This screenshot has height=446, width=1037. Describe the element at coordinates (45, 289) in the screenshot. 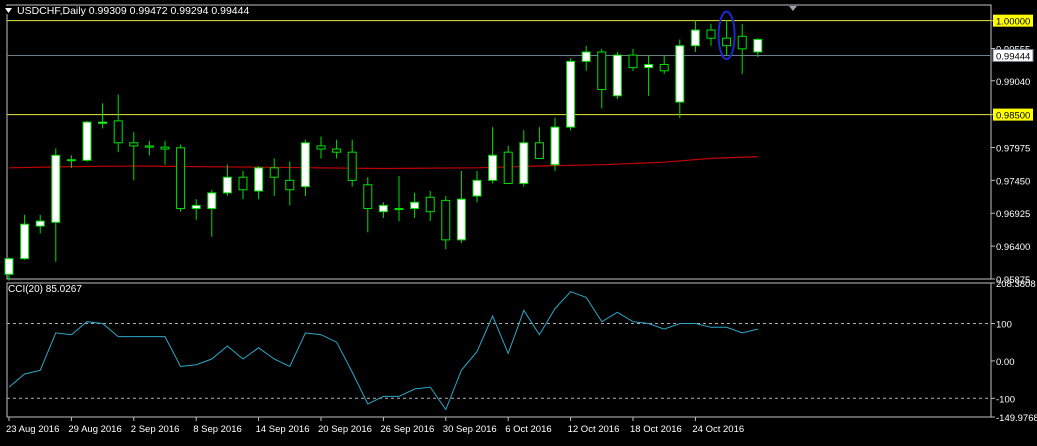

I see `cci-title: CCI(20) 85.0267` at that location.